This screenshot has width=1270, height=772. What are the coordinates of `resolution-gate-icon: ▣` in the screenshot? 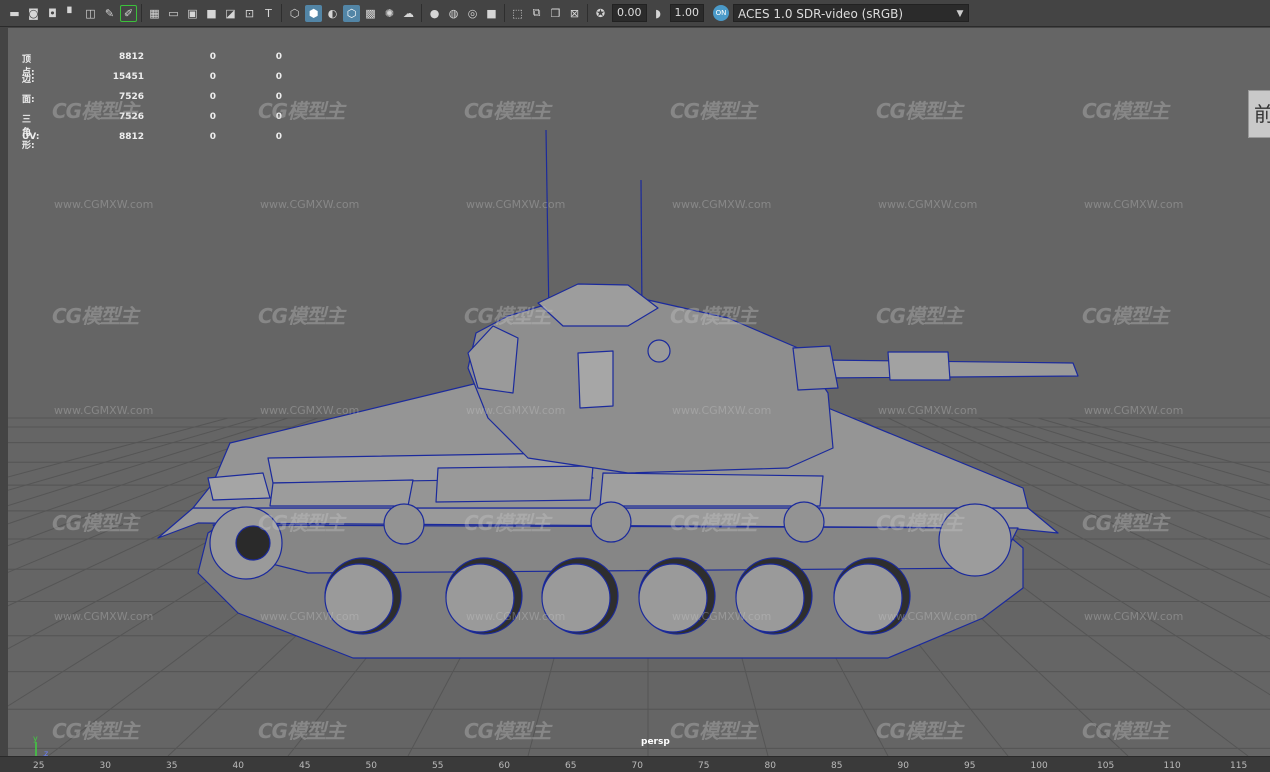 It's located at (192, 13).